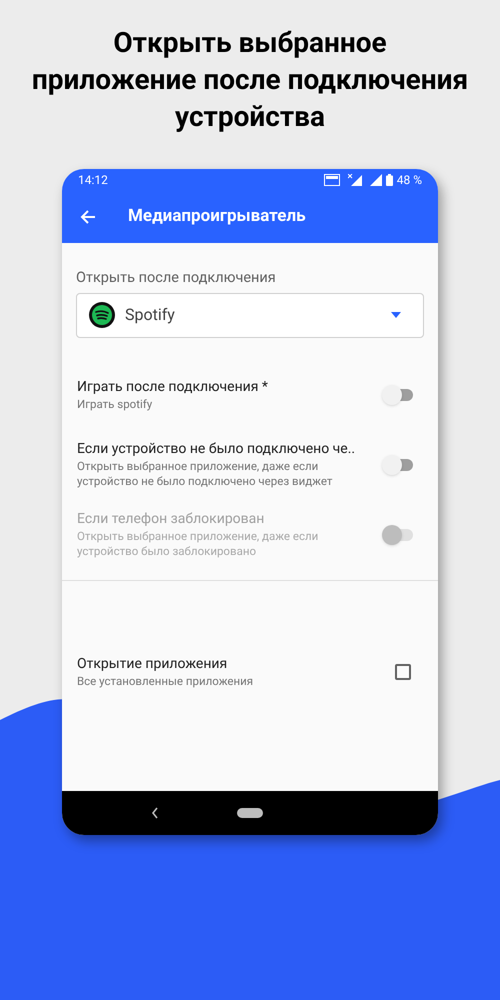  What do you see at coordinates (152, 664) in the screenshot?
I see `setting-title: Открытие приложения` at bounding box center [152, 664].